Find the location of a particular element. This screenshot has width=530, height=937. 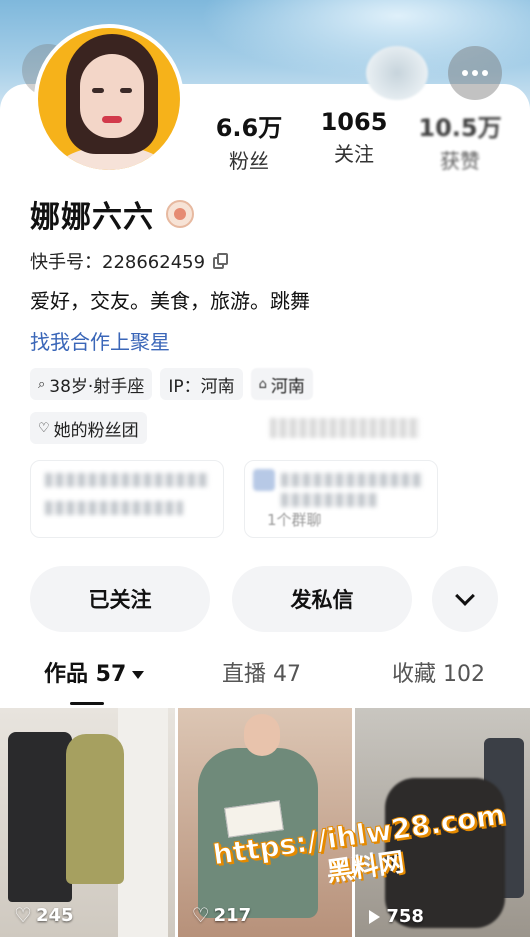

followed-button: 已关注 is located at coordinates (120, 599).